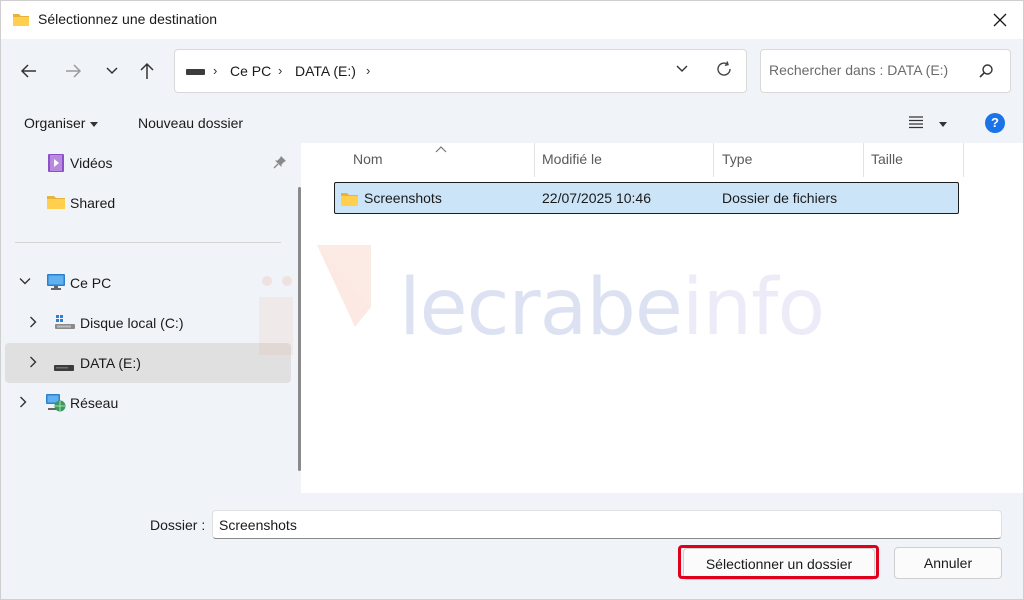 The width and height of the screenshot is (1024, 600). What do you see at coordinates (325, 71) in the screenshot?
I see `breadcrumb-data-e: DATA (E:)` at bounding box center [325, 71].